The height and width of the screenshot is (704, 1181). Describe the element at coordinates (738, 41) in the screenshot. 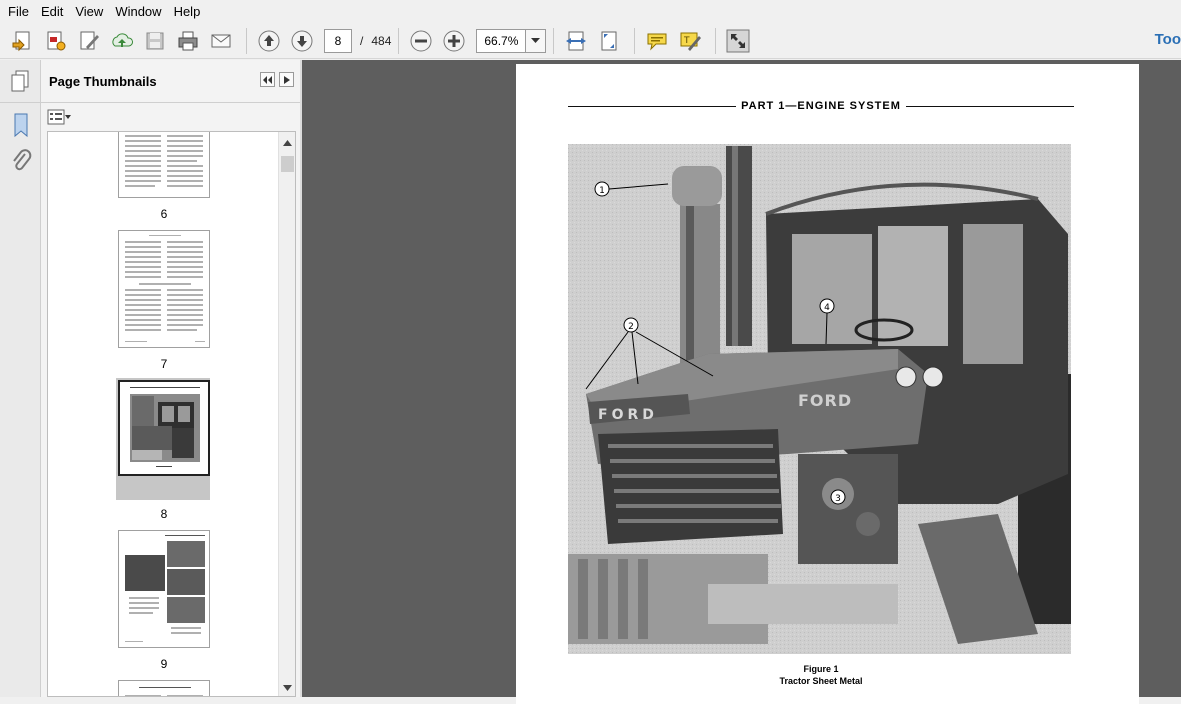

I see `full-screen-icon` at that location.